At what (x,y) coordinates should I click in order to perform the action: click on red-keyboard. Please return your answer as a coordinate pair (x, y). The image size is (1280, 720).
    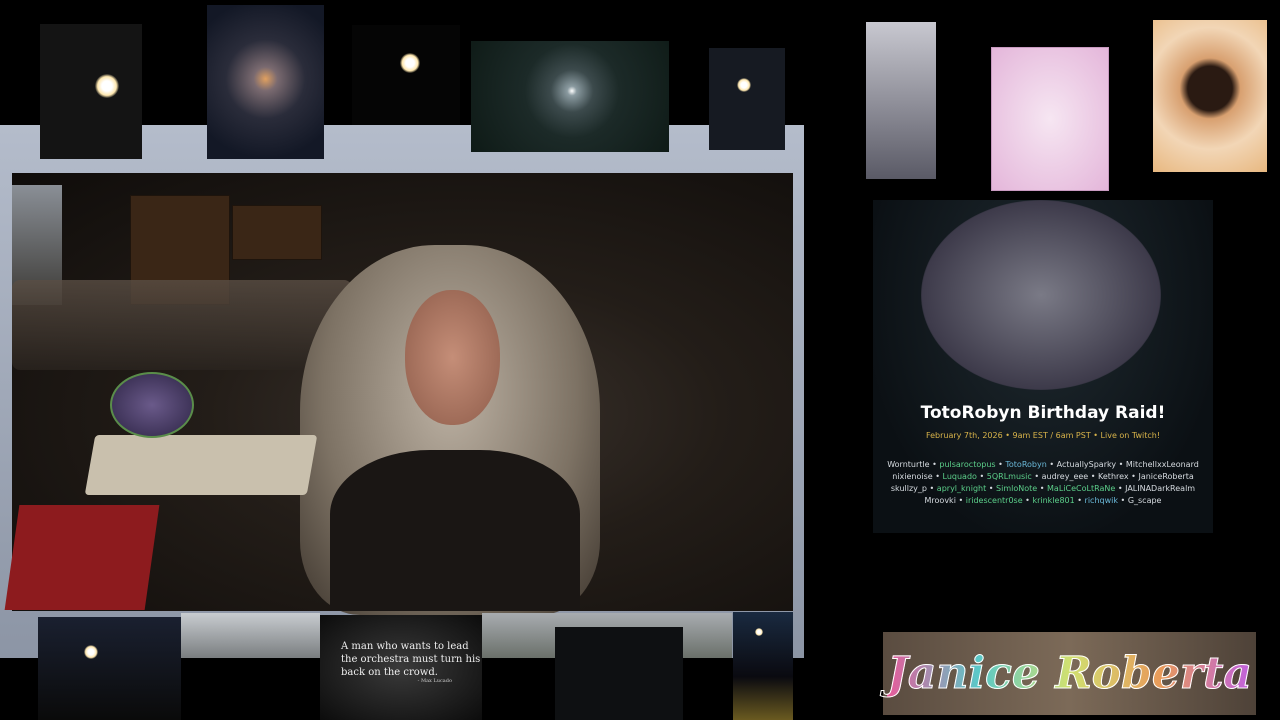
    Looking at the image, I should click on (82, 557).